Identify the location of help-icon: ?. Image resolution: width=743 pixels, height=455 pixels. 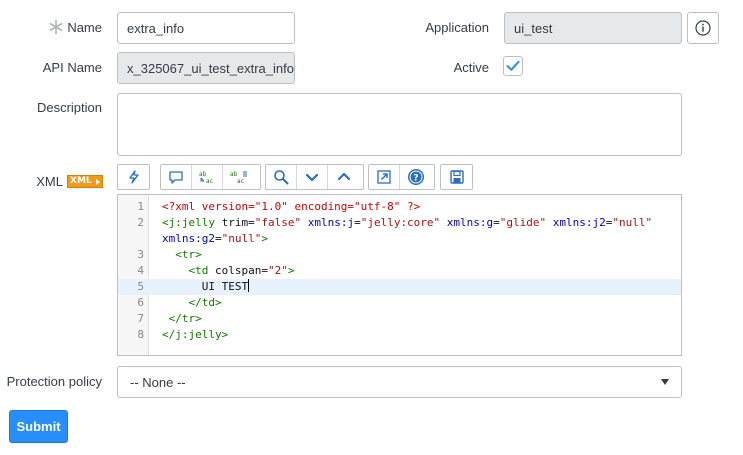
(415, 177).